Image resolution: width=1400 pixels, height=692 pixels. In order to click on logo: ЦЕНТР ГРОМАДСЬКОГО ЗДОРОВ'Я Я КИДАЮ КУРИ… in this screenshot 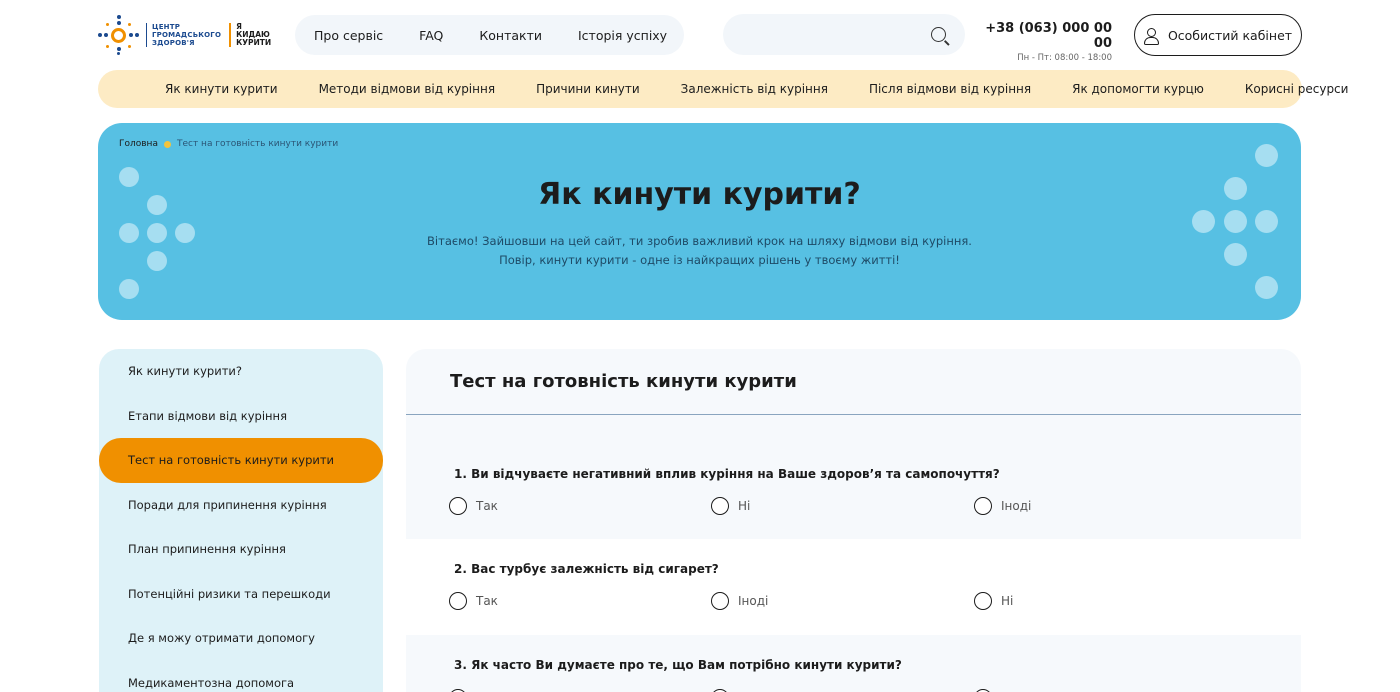, I will do `click(184, 35)`.